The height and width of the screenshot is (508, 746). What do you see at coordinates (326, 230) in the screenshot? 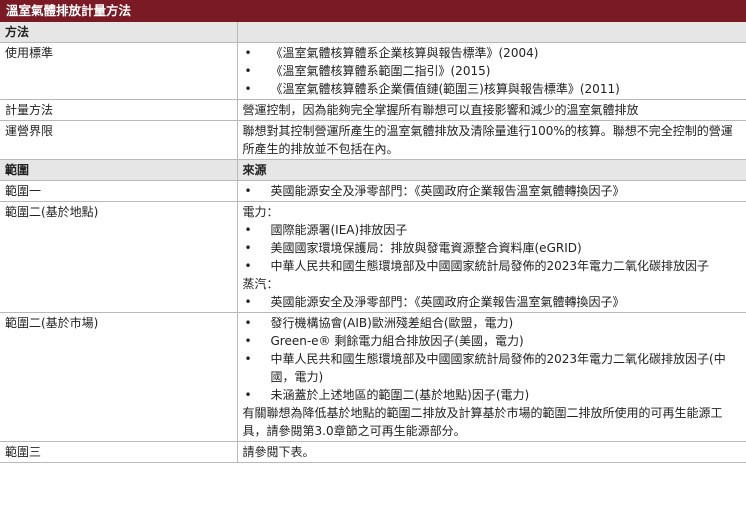
I see `list-item: • 國際能源署(IEA)排放因子` at bounding box center [326, 230].